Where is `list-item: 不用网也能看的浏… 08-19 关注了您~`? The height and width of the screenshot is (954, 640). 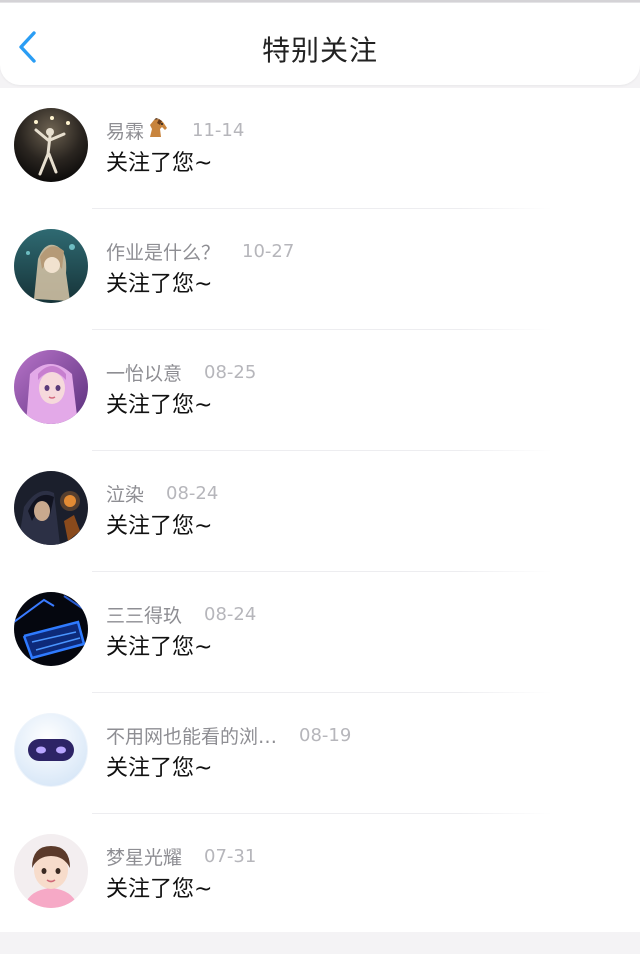 list-item: 不用网也能看的浏… 08-19 关注了您~ is located at coordinates (320, 753).